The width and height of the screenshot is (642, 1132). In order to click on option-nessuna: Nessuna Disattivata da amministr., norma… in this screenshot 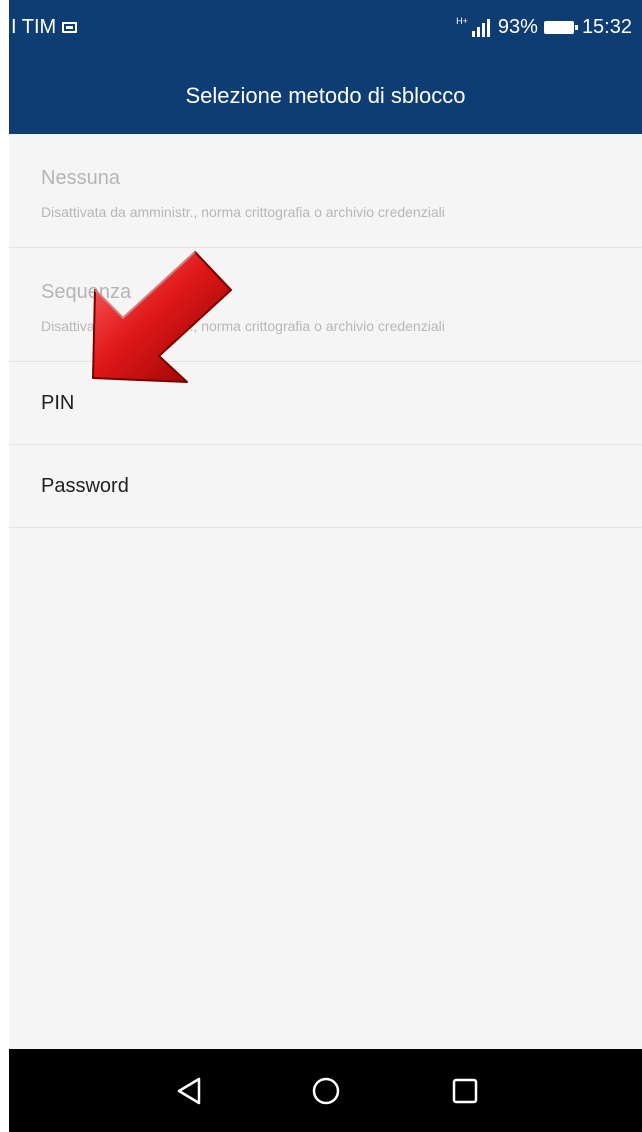, I will do `click(325, 191)`.